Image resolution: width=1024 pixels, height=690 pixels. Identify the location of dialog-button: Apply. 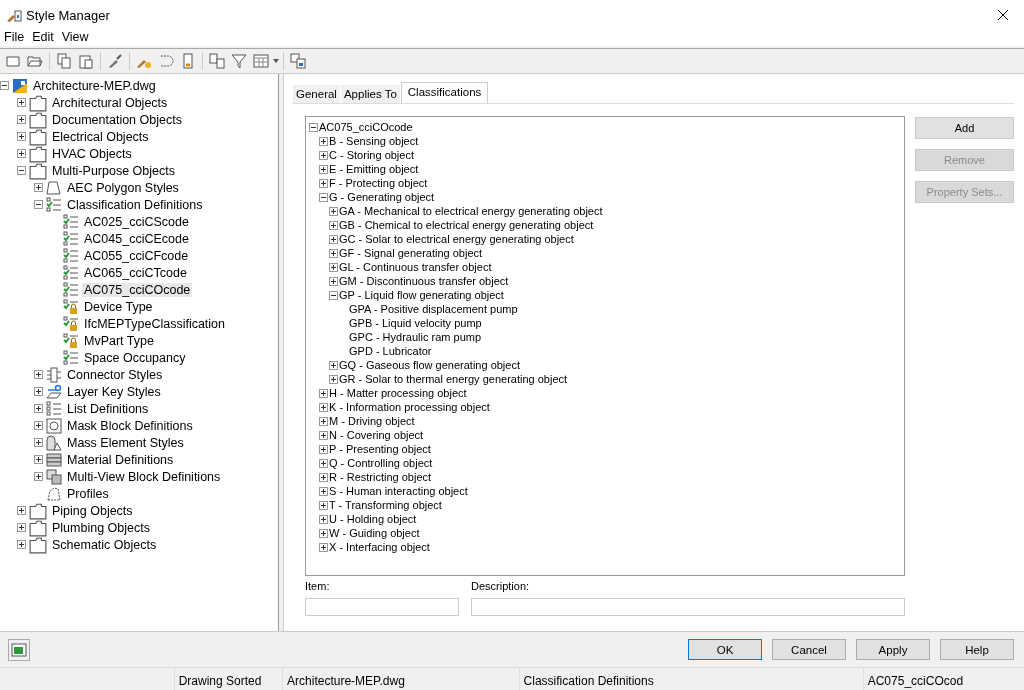
(893, 649).